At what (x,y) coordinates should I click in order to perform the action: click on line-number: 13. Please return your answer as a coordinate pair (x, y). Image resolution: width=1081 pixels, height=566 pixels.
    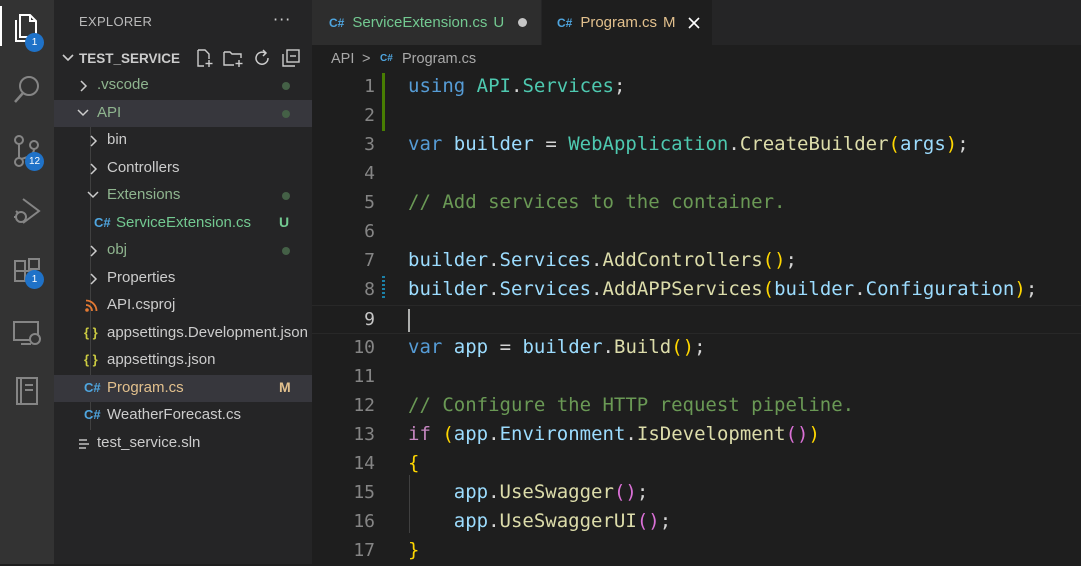
    Looking at the image, I should click on (364, 434).